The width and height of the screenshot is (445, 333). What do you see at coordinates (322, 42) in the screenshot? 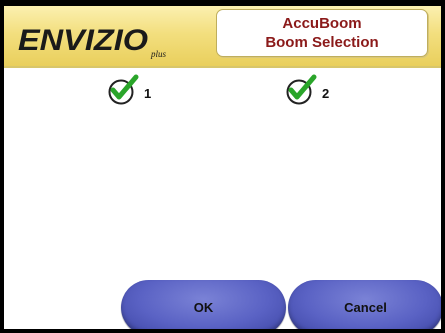
I see `title-line-2: Boom Selection` at bounding box center [322, 42].